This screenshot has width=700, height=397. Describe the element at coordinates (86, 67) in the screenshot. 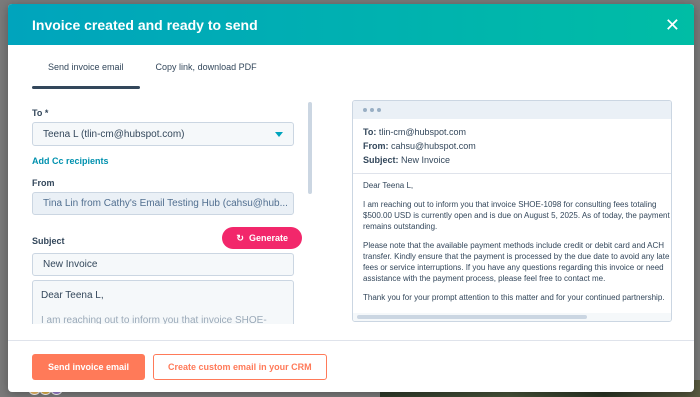

I see `tab-send-invoice-email: Send invoice email` at that location.